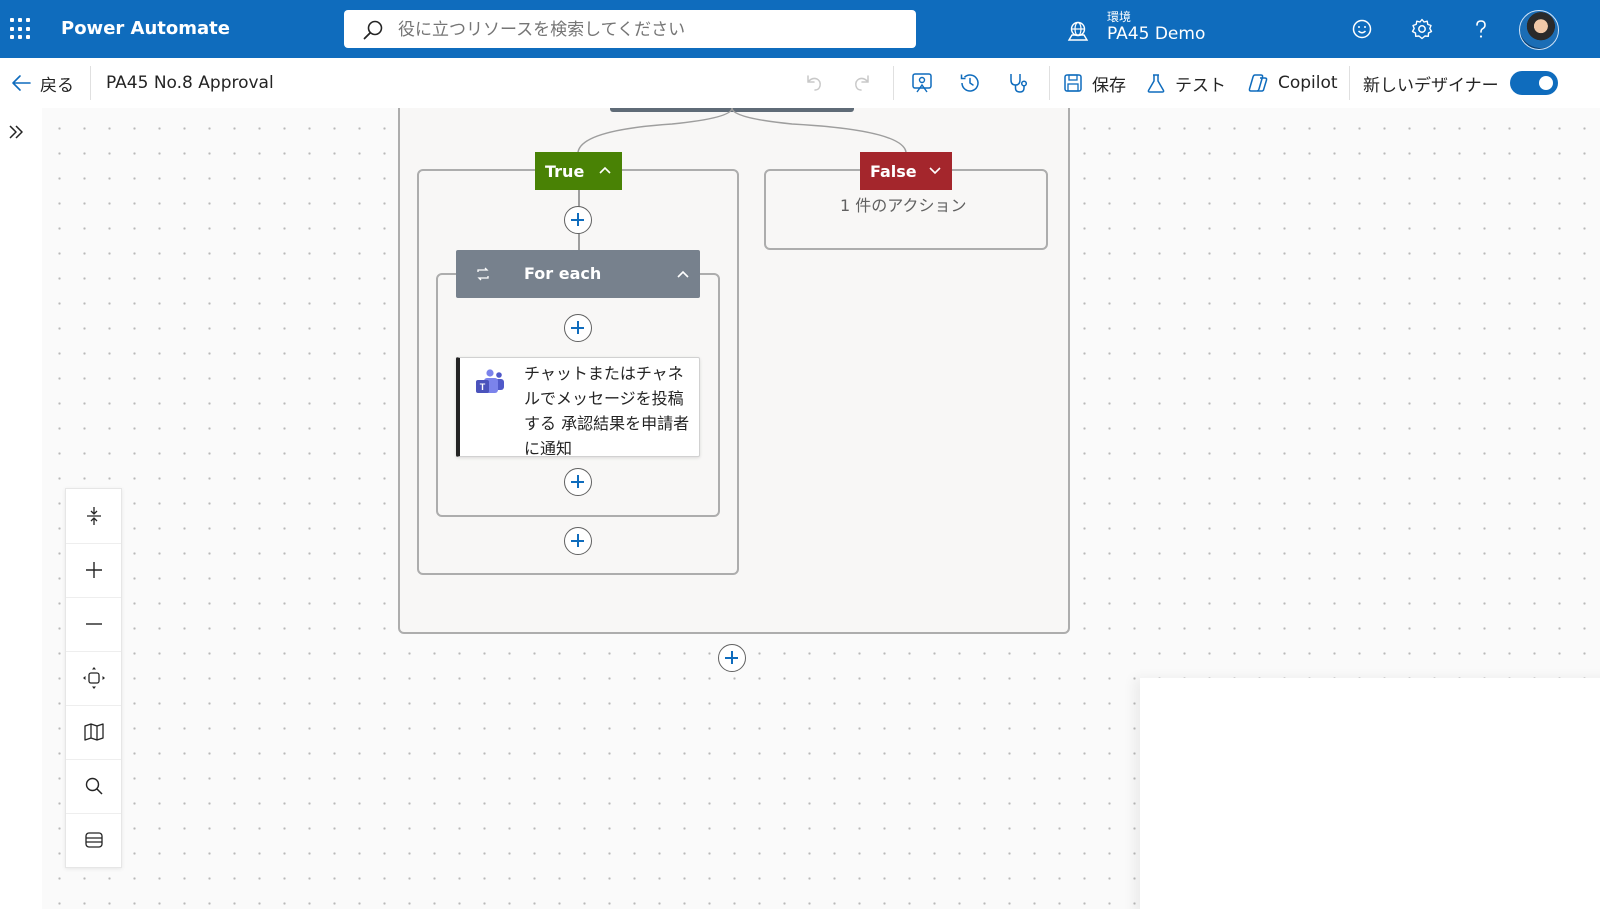  Describe the element at coordinates (893, 171) in the screenshot. I see `false-label: False` at that location.